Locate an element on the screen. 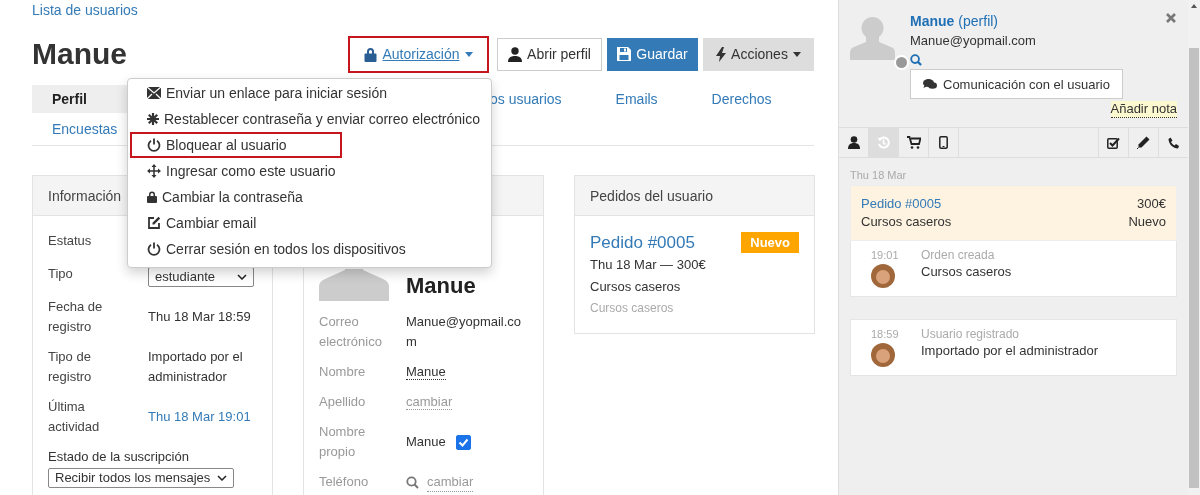 This screenshot has width=1200, height=495. envelope-icon is located at coordinates (154, 93).